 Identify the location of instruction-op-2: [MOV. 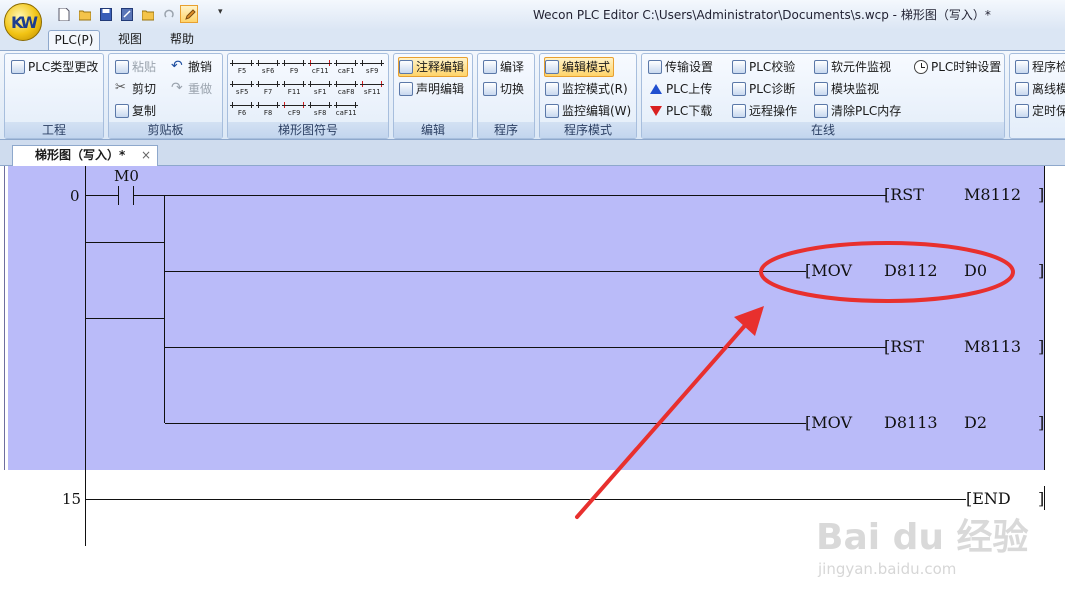
(828, 270).